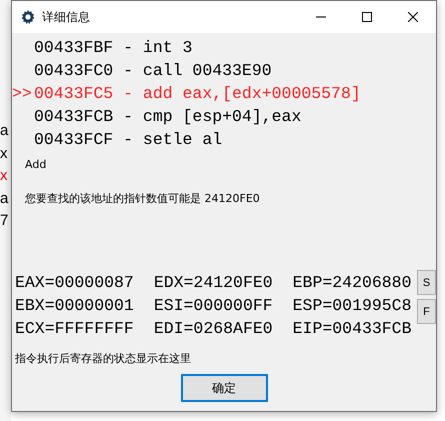 The height and width of the screenshot is (421, 445). What do you see at coordinates (224, 388) in the screenshot?
I see `ok-button: 确定` at bounding box center [224, 388].